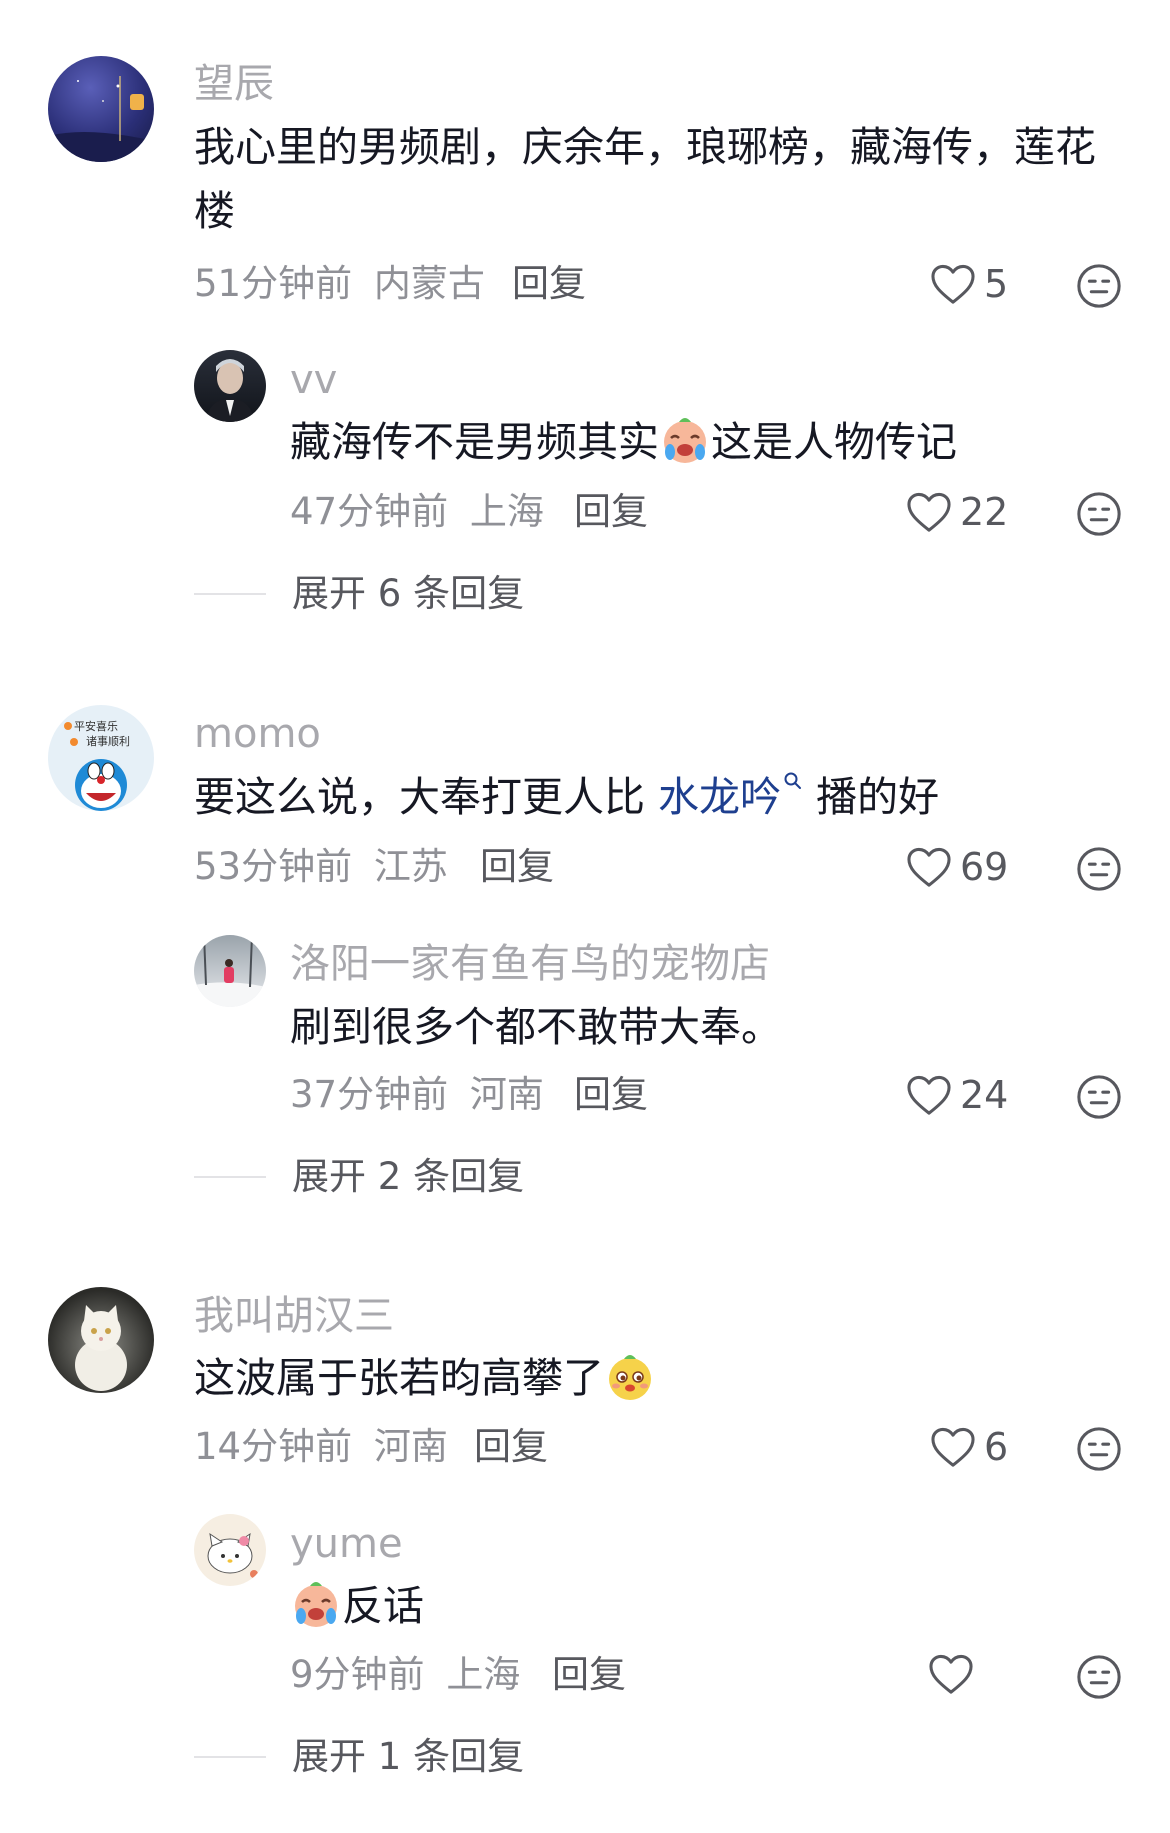  Describe the element at coordinates (996, 284) in the screenshot. I see `like-count: 5` at that location.